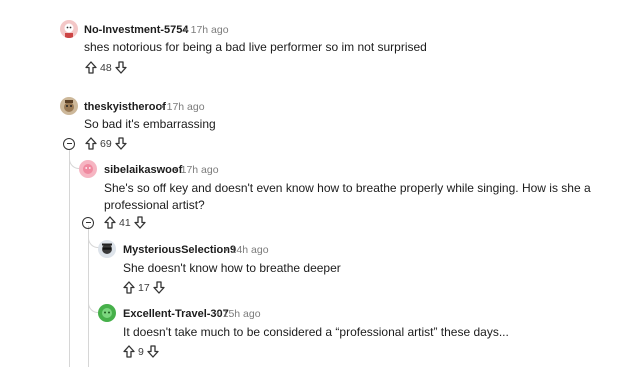 This screenshot has width=640, height=367. I want to click on comment-meta: • 14h ago, so click(246, 250).